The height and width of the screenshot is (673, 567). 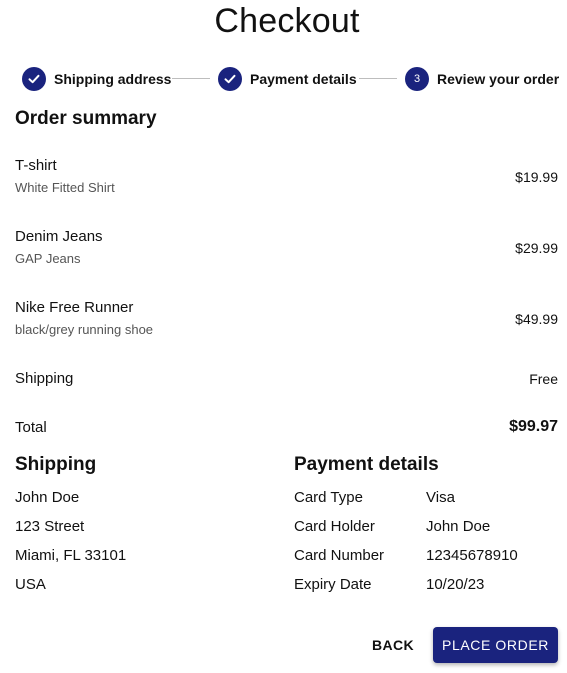 I want to click on total-value: $99.97, so click(x=533, y=426).